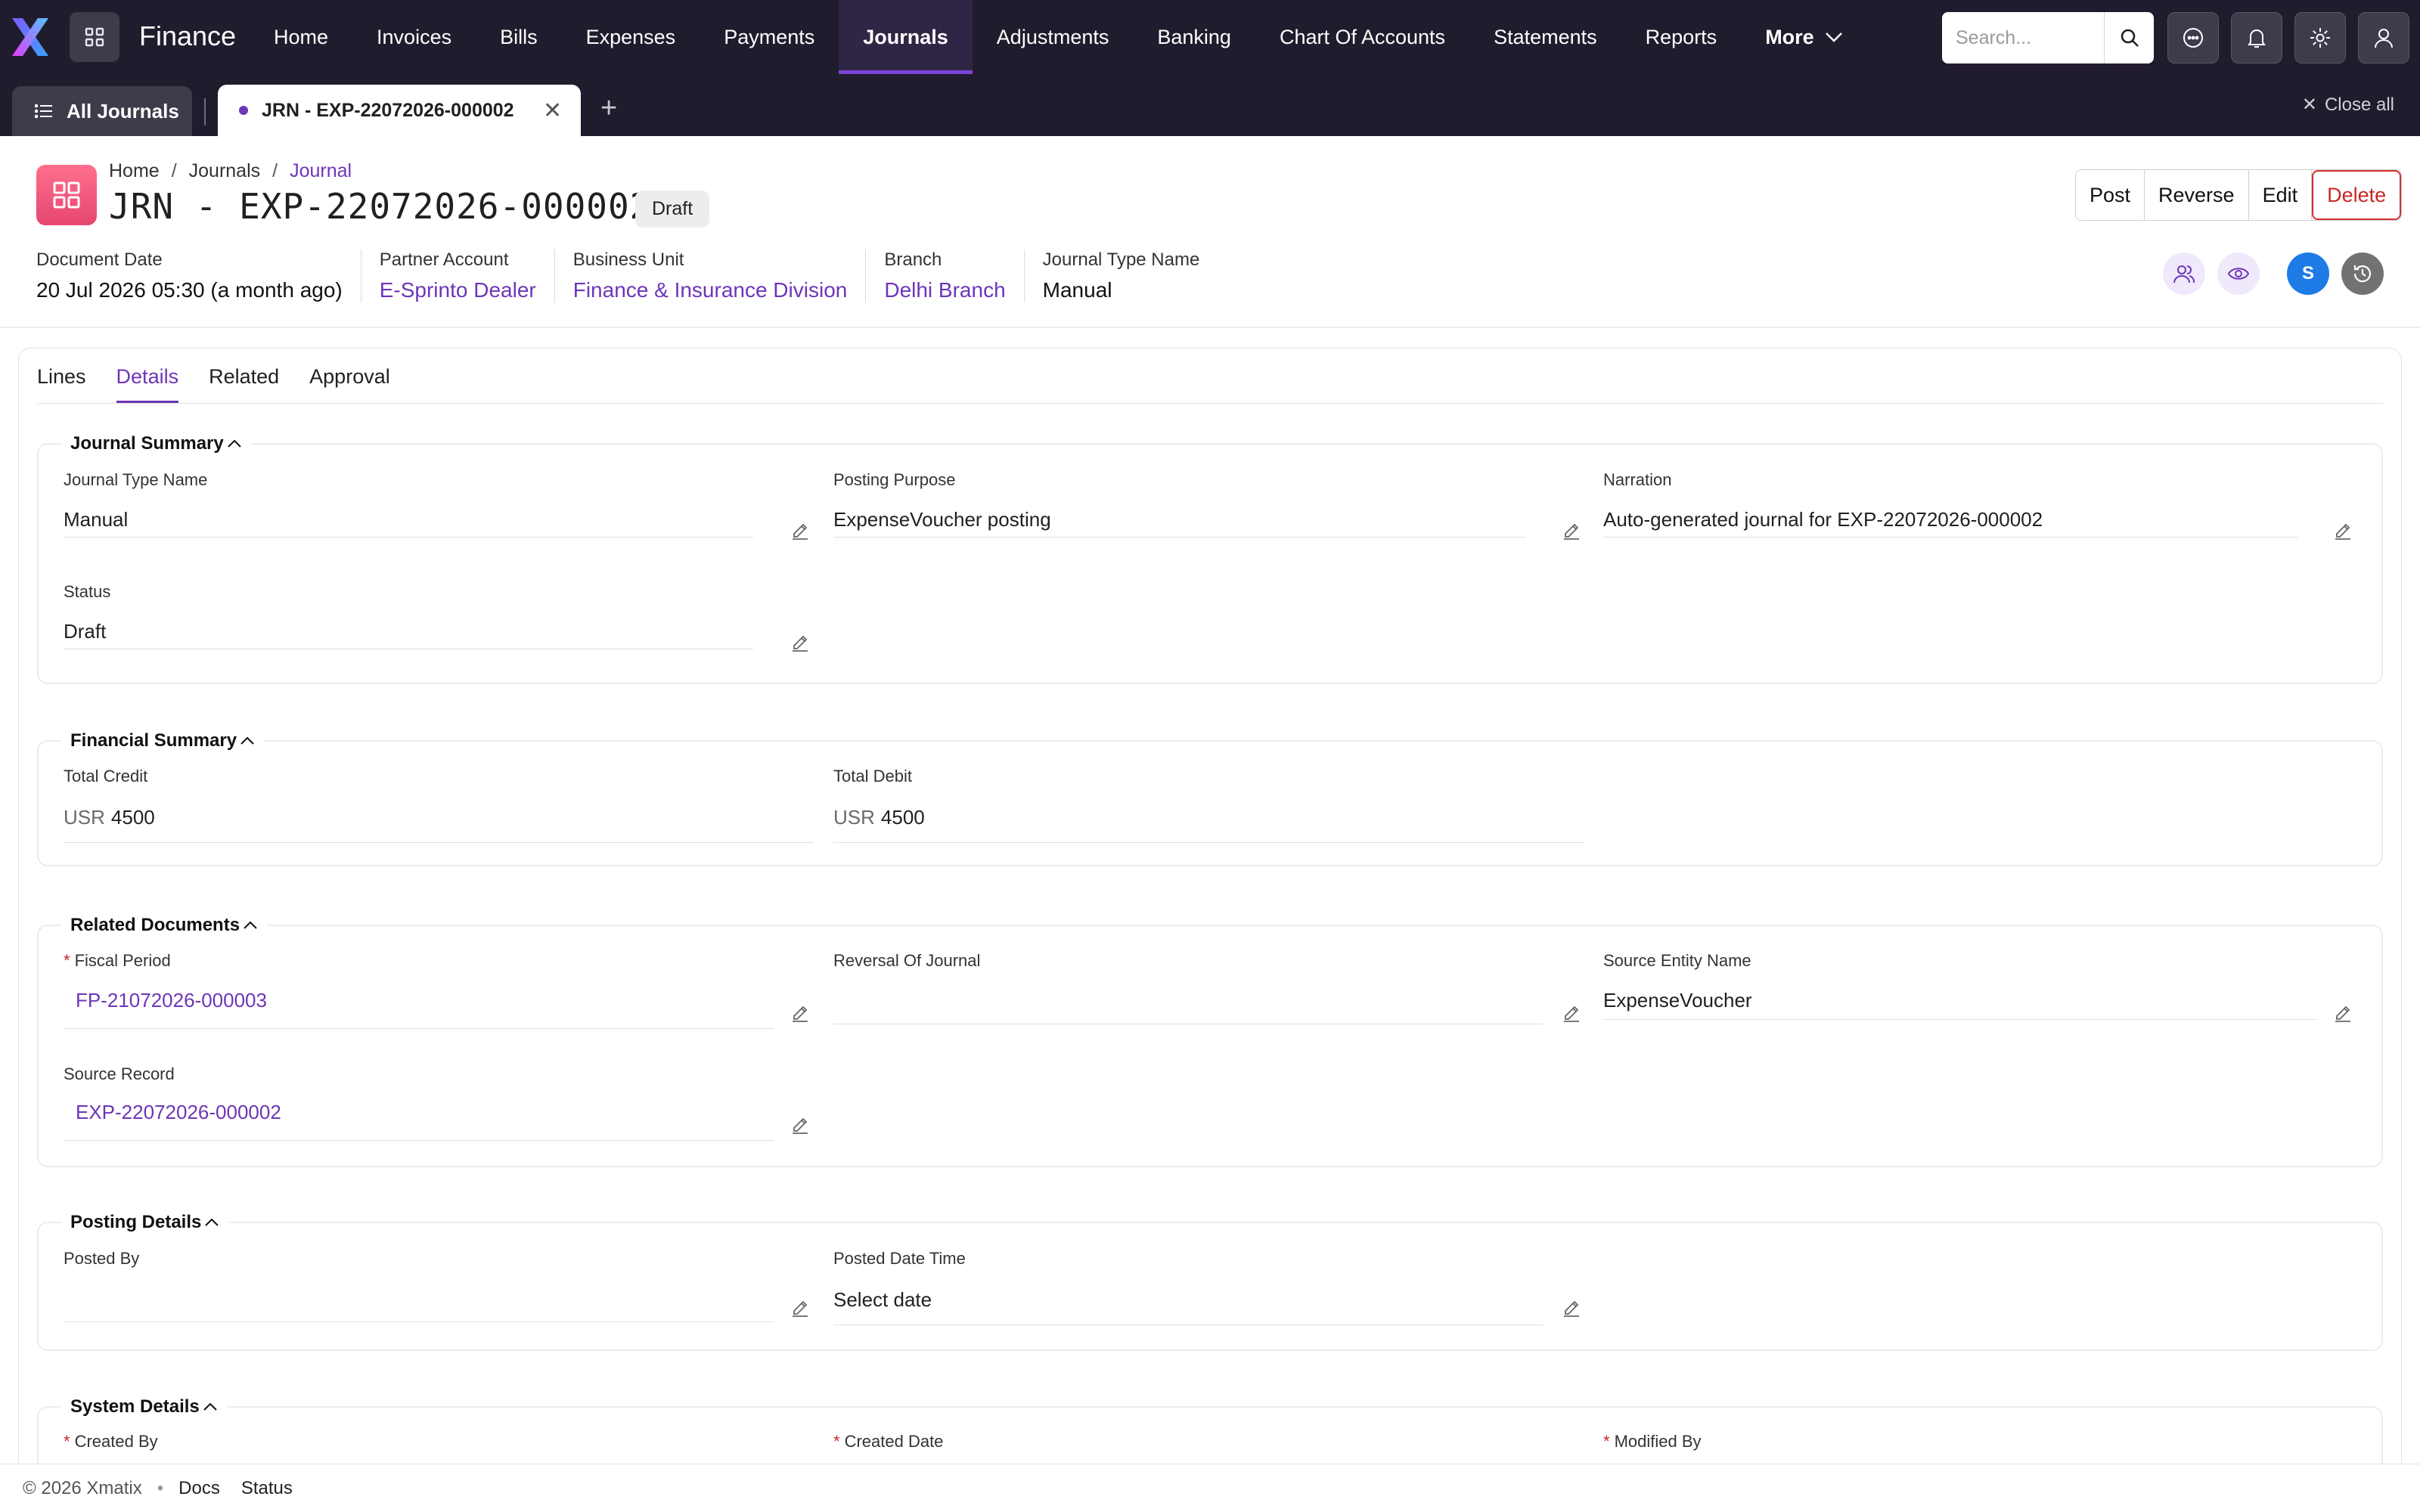 The width and height of the screenshot is (2420, 1512). What do you see at coordinates (2129, 38) in the screenshot?
I see `search-button` at bounding box center [2129, 38].